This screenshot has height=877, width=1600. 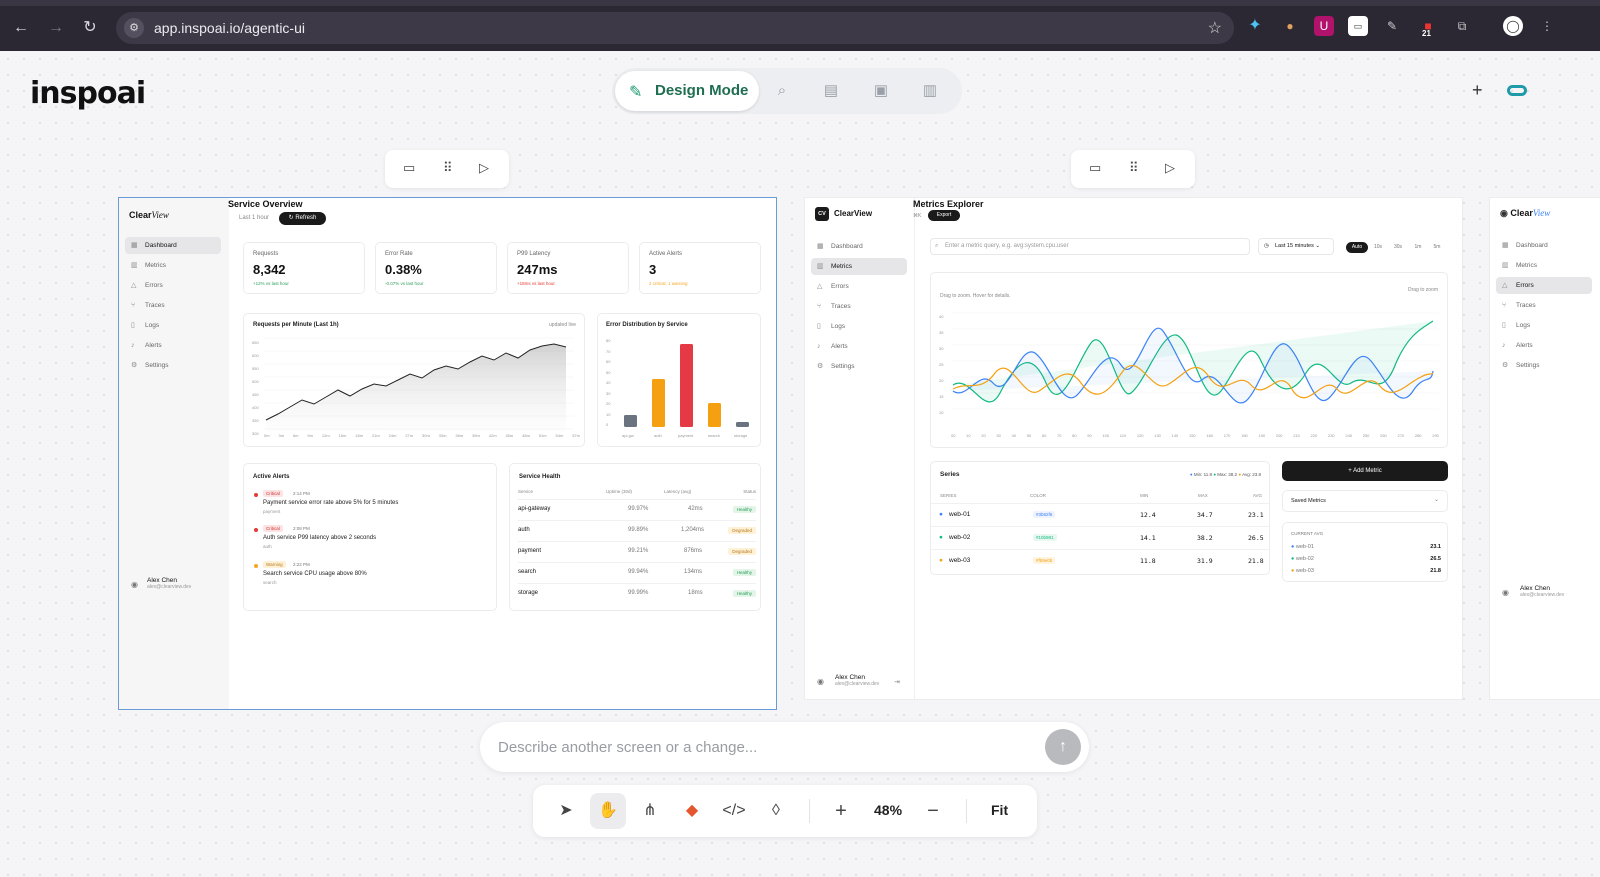 I want to click on series-row: ● web-02 #10b981 14.1 38.2 26.5, so click(x=1100, y=537).